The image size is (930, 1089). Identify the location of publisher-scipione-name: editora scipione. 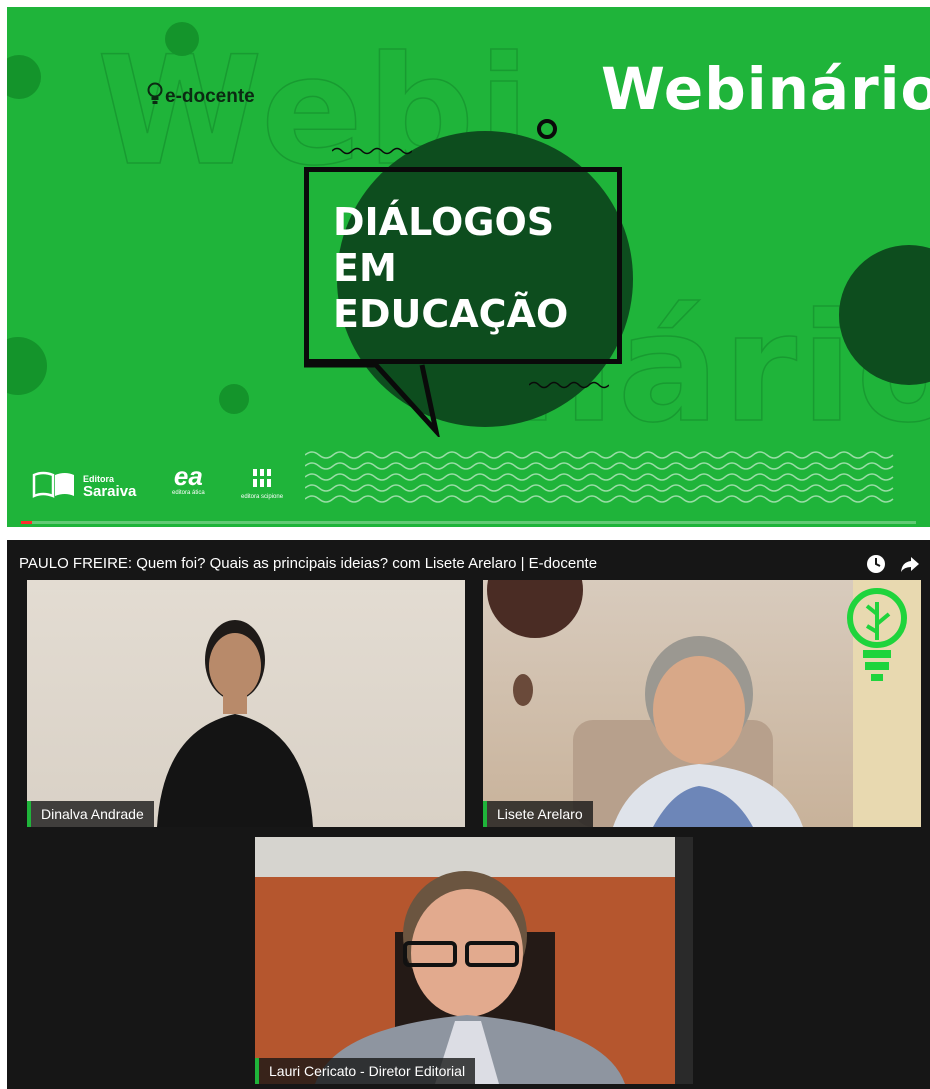
(262, 497).